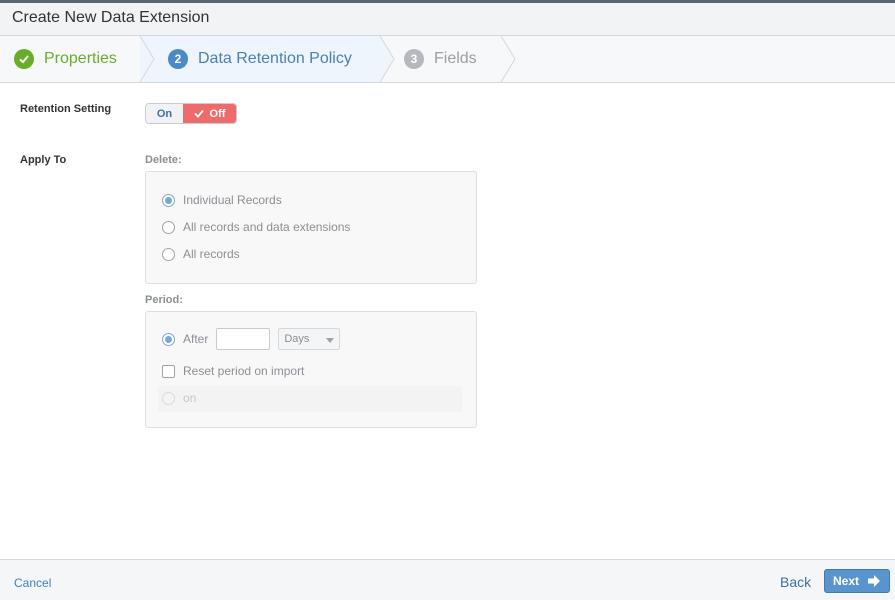 The width and height of the screenshot is (895, 600). What do you see at coordinates (111, 17) in the screenshot?
I see `dialog-title: Create New Data Extension` at bounding box center [111, 17].